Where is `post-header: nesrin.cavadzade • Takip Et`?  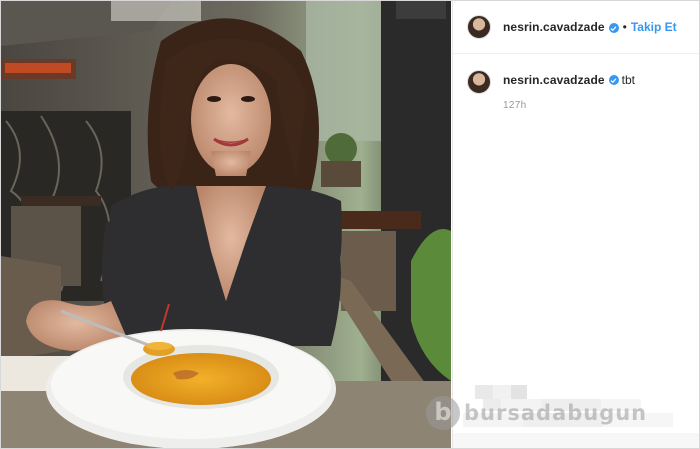 post-header: nesrin.cavadzade • Takip Et is located at coordinates (576, 27).